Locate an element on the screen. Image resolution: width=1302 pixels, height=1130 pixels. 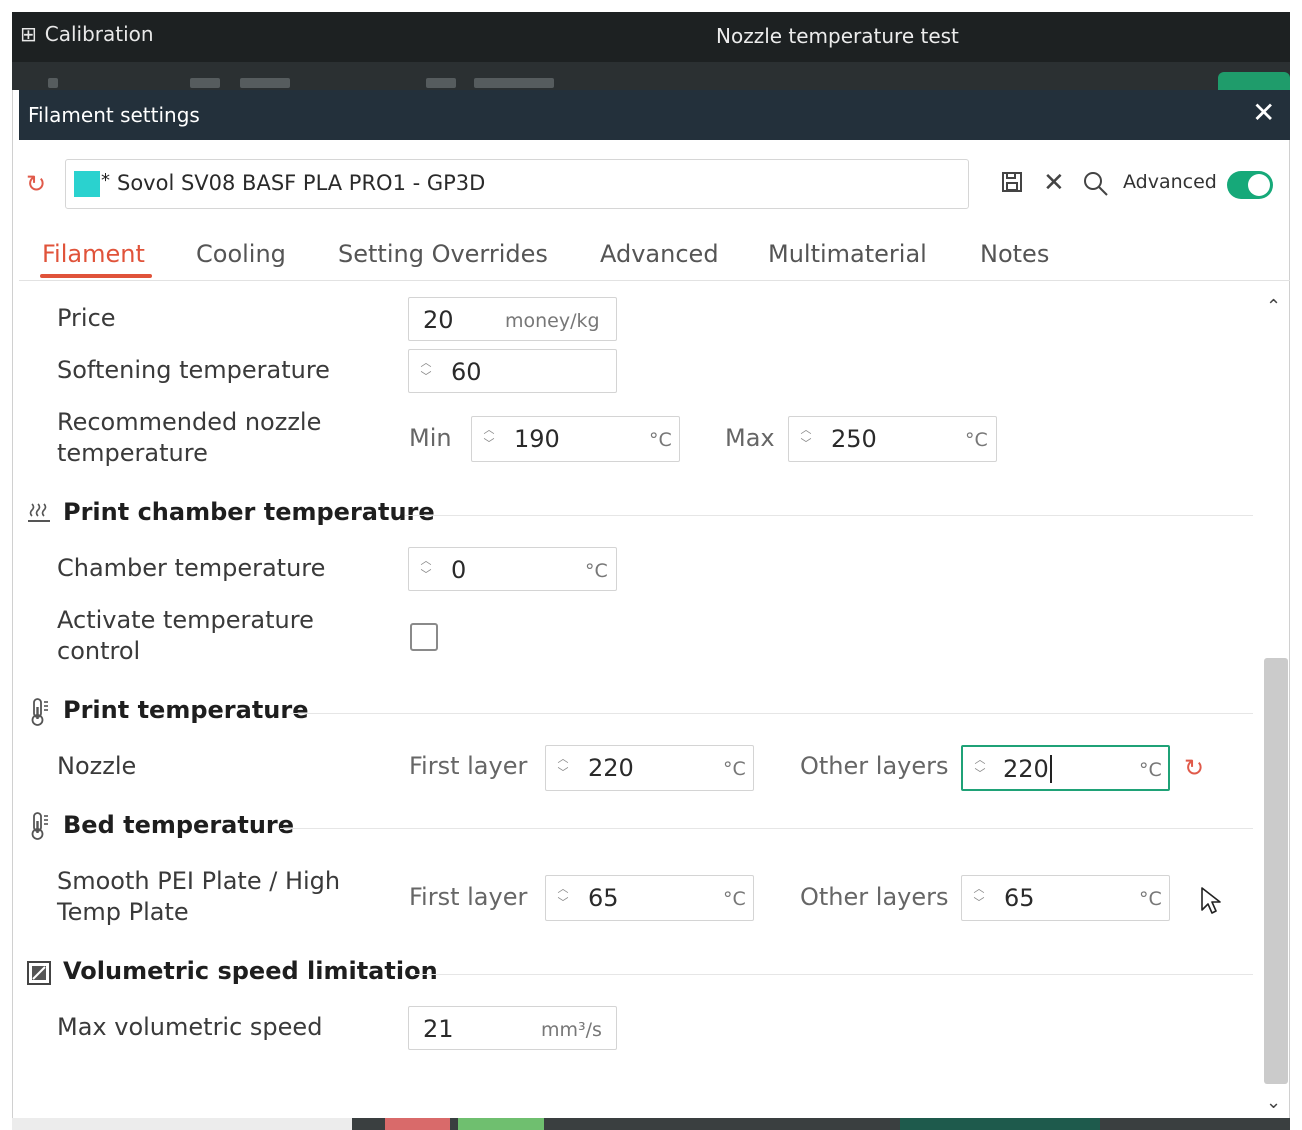
nozzle-max-input: ︿ ﹀ 250 °C is located at coordinates (892, 439).